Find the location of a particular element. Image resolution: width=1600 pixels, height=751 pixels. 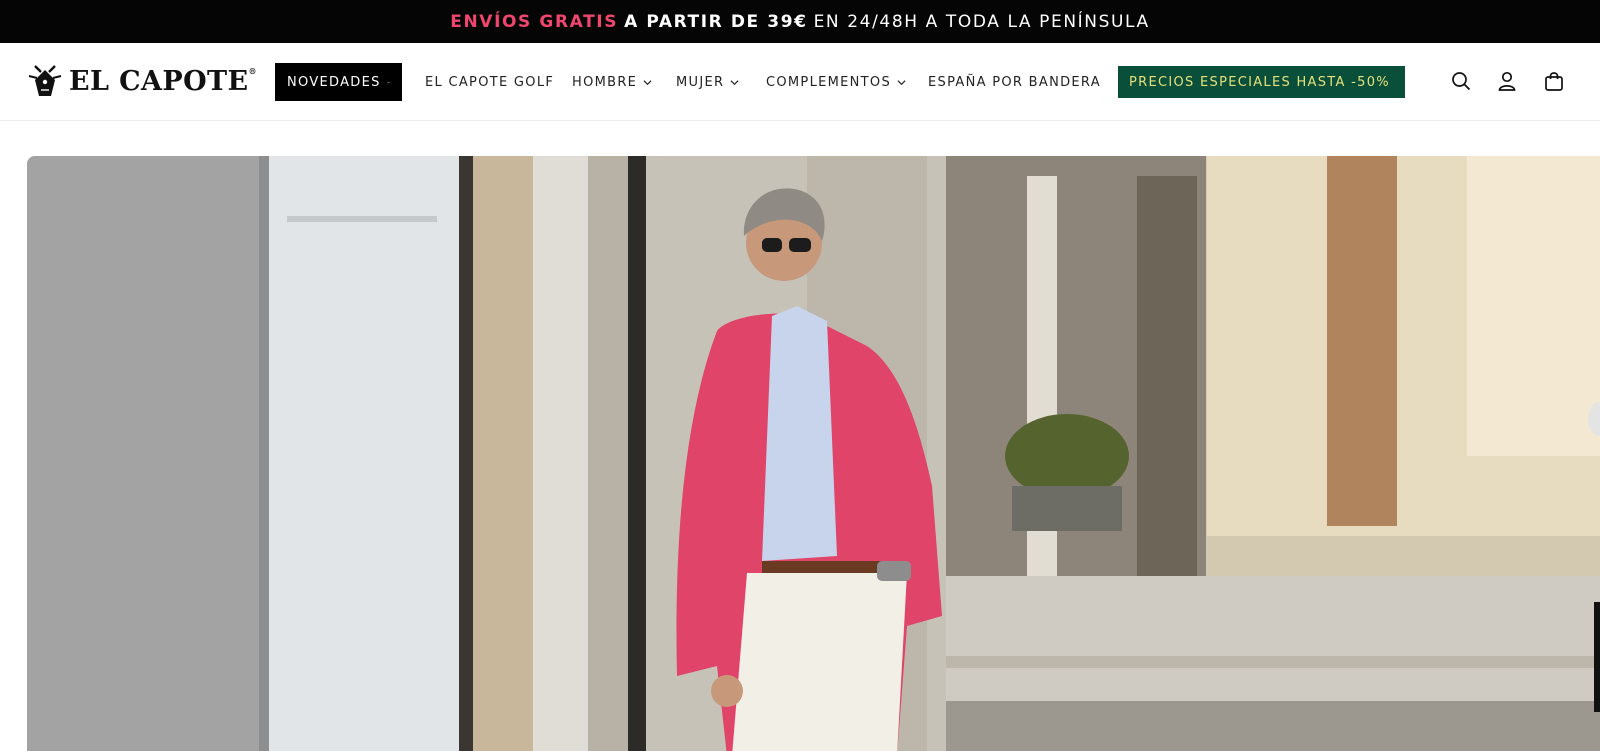

nav-item-label: COMPLEMENTOS is located at coordinates (829, 82).